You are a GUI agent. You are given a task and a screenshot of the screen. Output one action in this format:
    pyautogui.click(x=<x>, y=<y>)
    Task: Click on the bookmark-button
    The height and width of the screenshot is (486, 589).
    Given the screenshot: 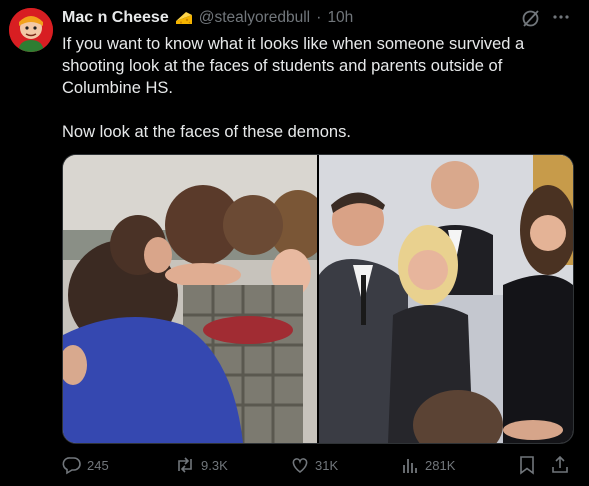 What is the action you would take?
    pyautogui.click(x=527, y=465)
    